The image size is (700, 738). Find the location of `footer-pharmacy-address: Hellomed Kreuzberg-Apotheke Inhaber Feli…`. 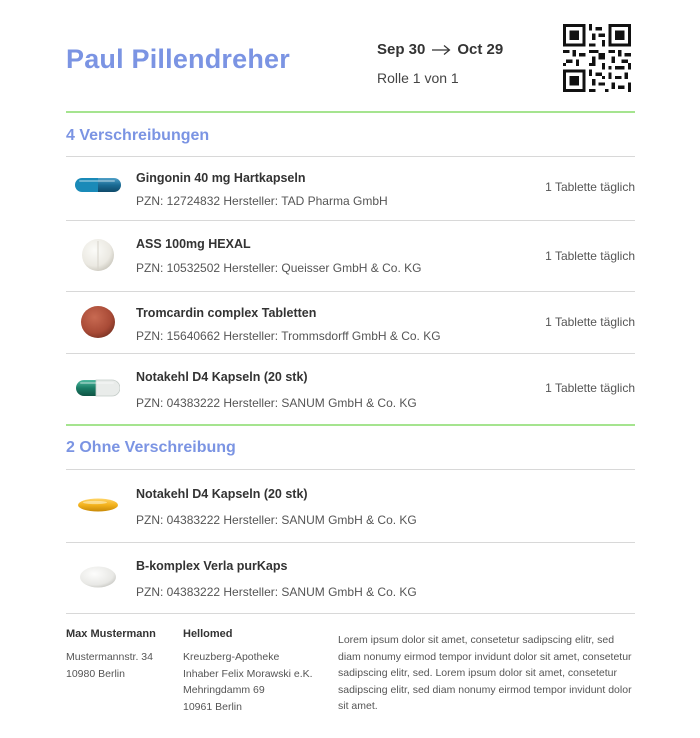

footer-pharmacy-address: Hellomed Kreuzberg-Apotheke Inhaber Feli… is located at coordinates (248, 671).